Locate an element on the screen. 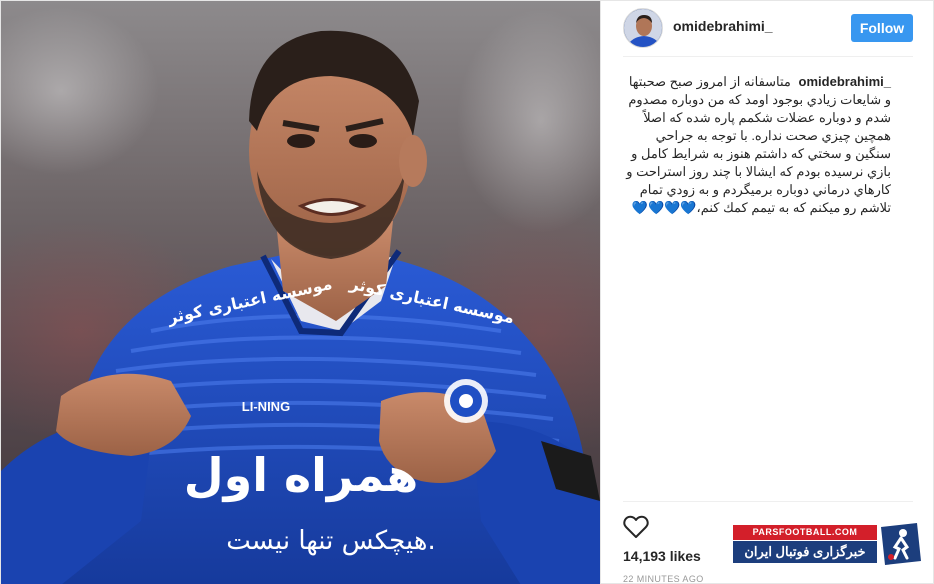 Image resolution: width=934 pixels, height=584 pixels. avatar-image is located at coordinates (643, 28).